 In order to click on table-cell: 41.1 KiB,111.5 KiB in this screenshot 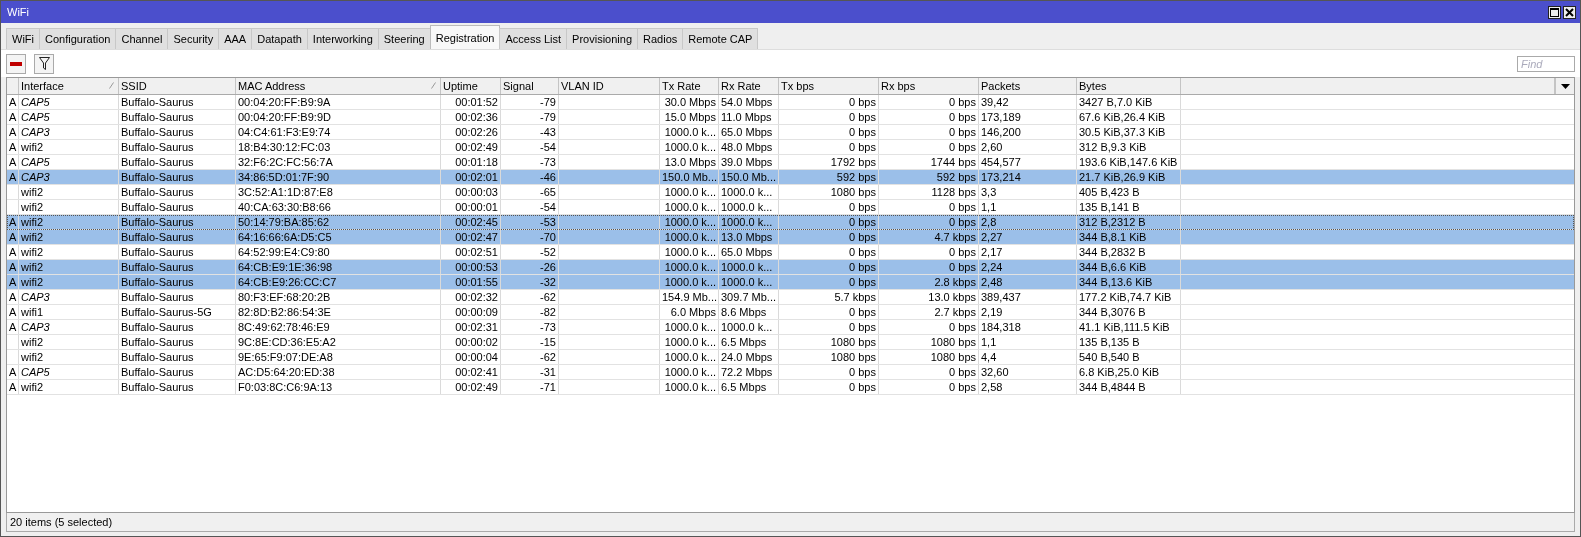, I will do `click(1124, 327)`.